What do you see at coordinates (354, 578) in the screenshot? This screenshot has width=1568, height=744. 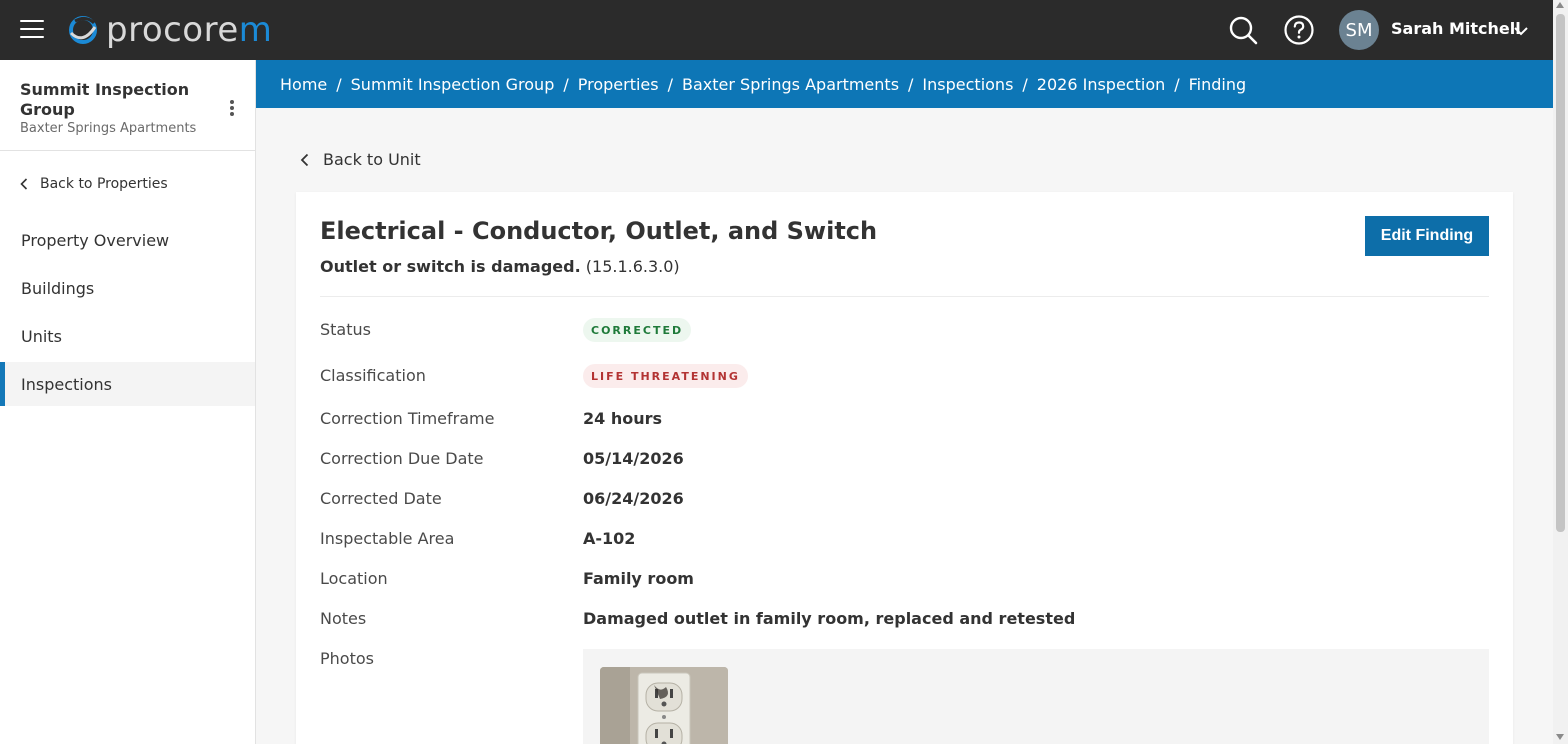 I see `location-label: Location` at bounding box center [354, 578].